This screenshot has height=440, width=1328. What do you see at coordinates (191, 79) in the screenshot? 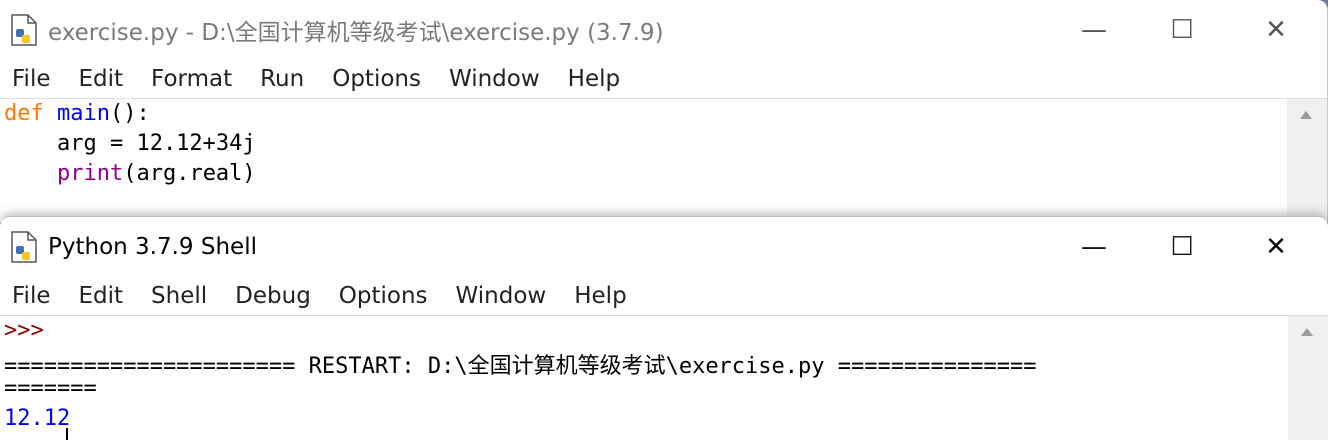
I see `menu-format: Format` at bounding box center [191, 79].